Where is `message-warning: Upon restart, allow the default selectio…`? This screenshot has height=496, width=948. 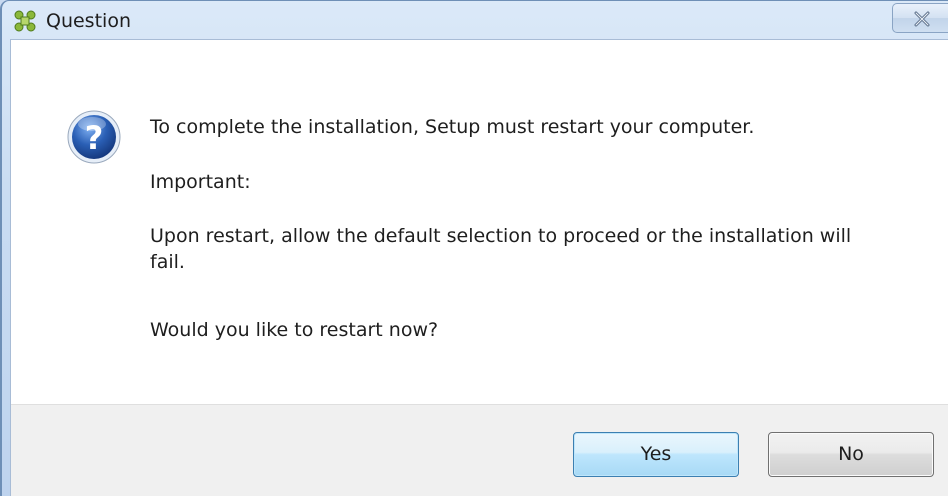
message-warning: Upon restart, allow the default selectio… is located at coordinates (501, 249).